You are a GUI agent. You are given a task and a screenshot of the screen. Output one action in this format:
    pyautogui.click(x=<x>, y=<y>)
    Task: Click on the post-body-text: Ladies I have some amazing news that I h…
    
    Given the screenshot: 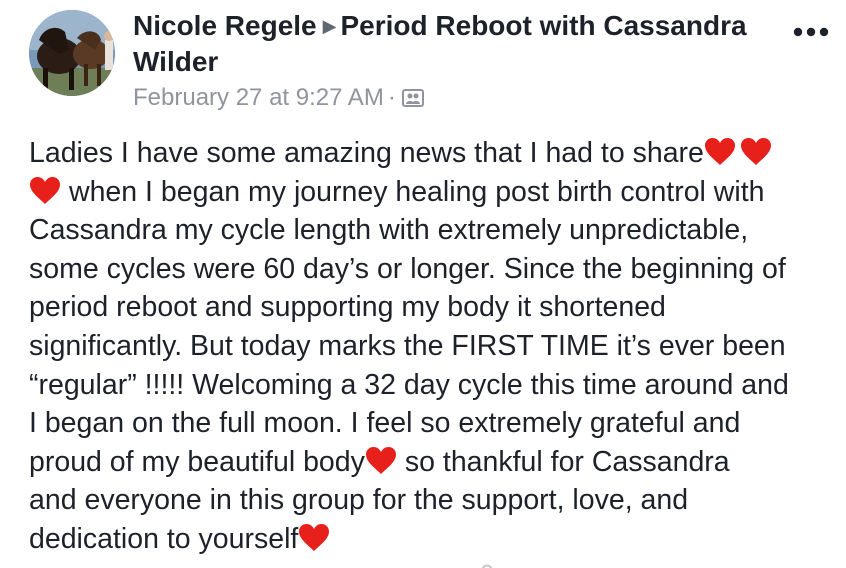 What is the action you would take?
    pyautogui.click(x=366, y=153)
    